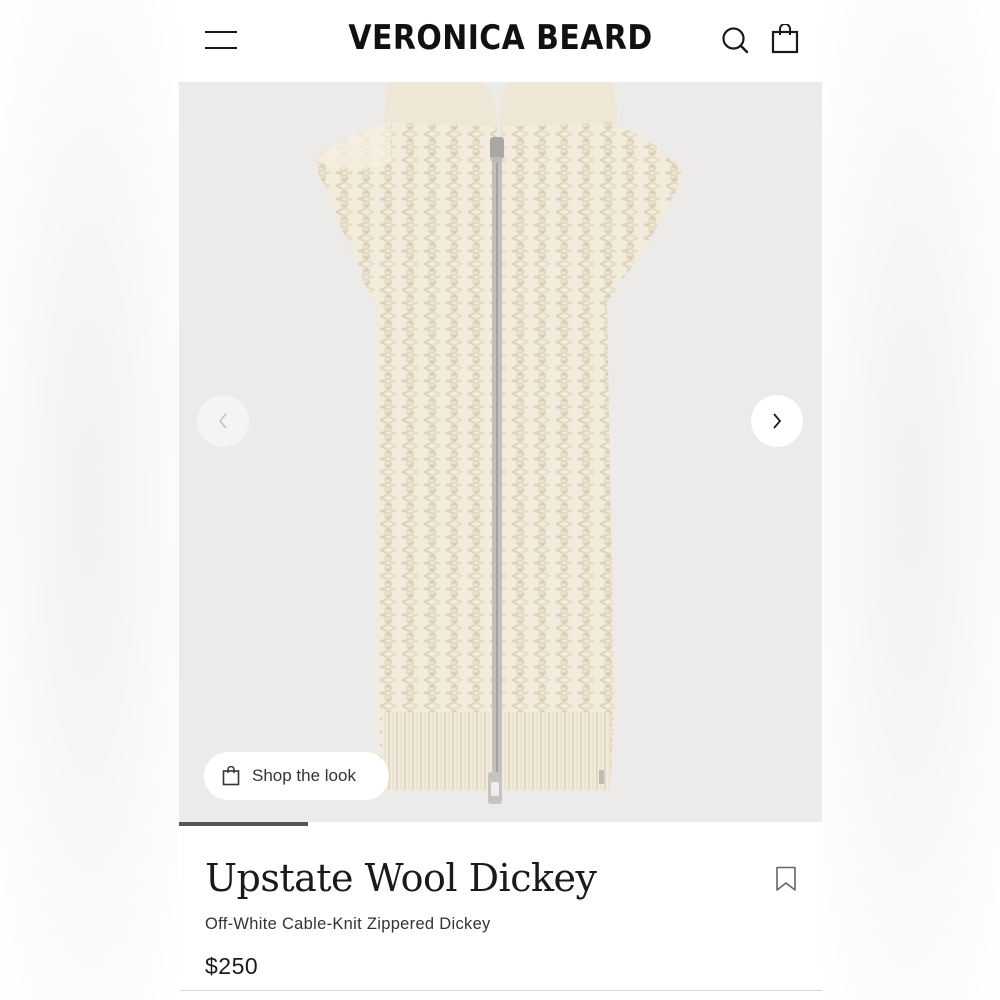 This screenshot has height=1000, width=1000. I want to click on search-icon, so click(735, 40).